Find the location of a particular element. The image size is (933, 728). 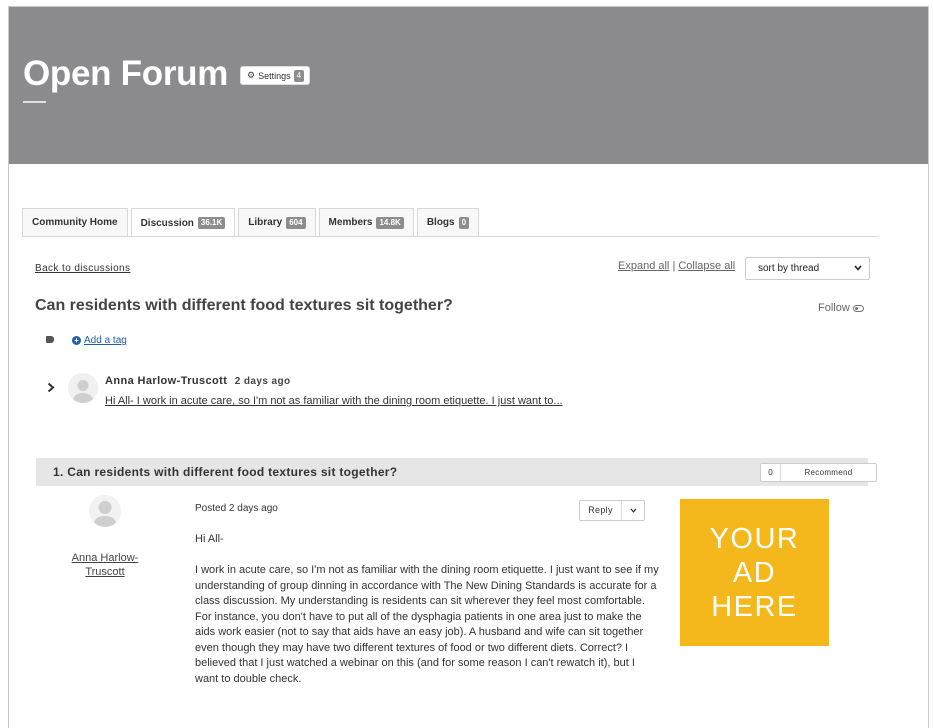

ad-banner: YOUR AD HERE is located at coordinates (754, 572).